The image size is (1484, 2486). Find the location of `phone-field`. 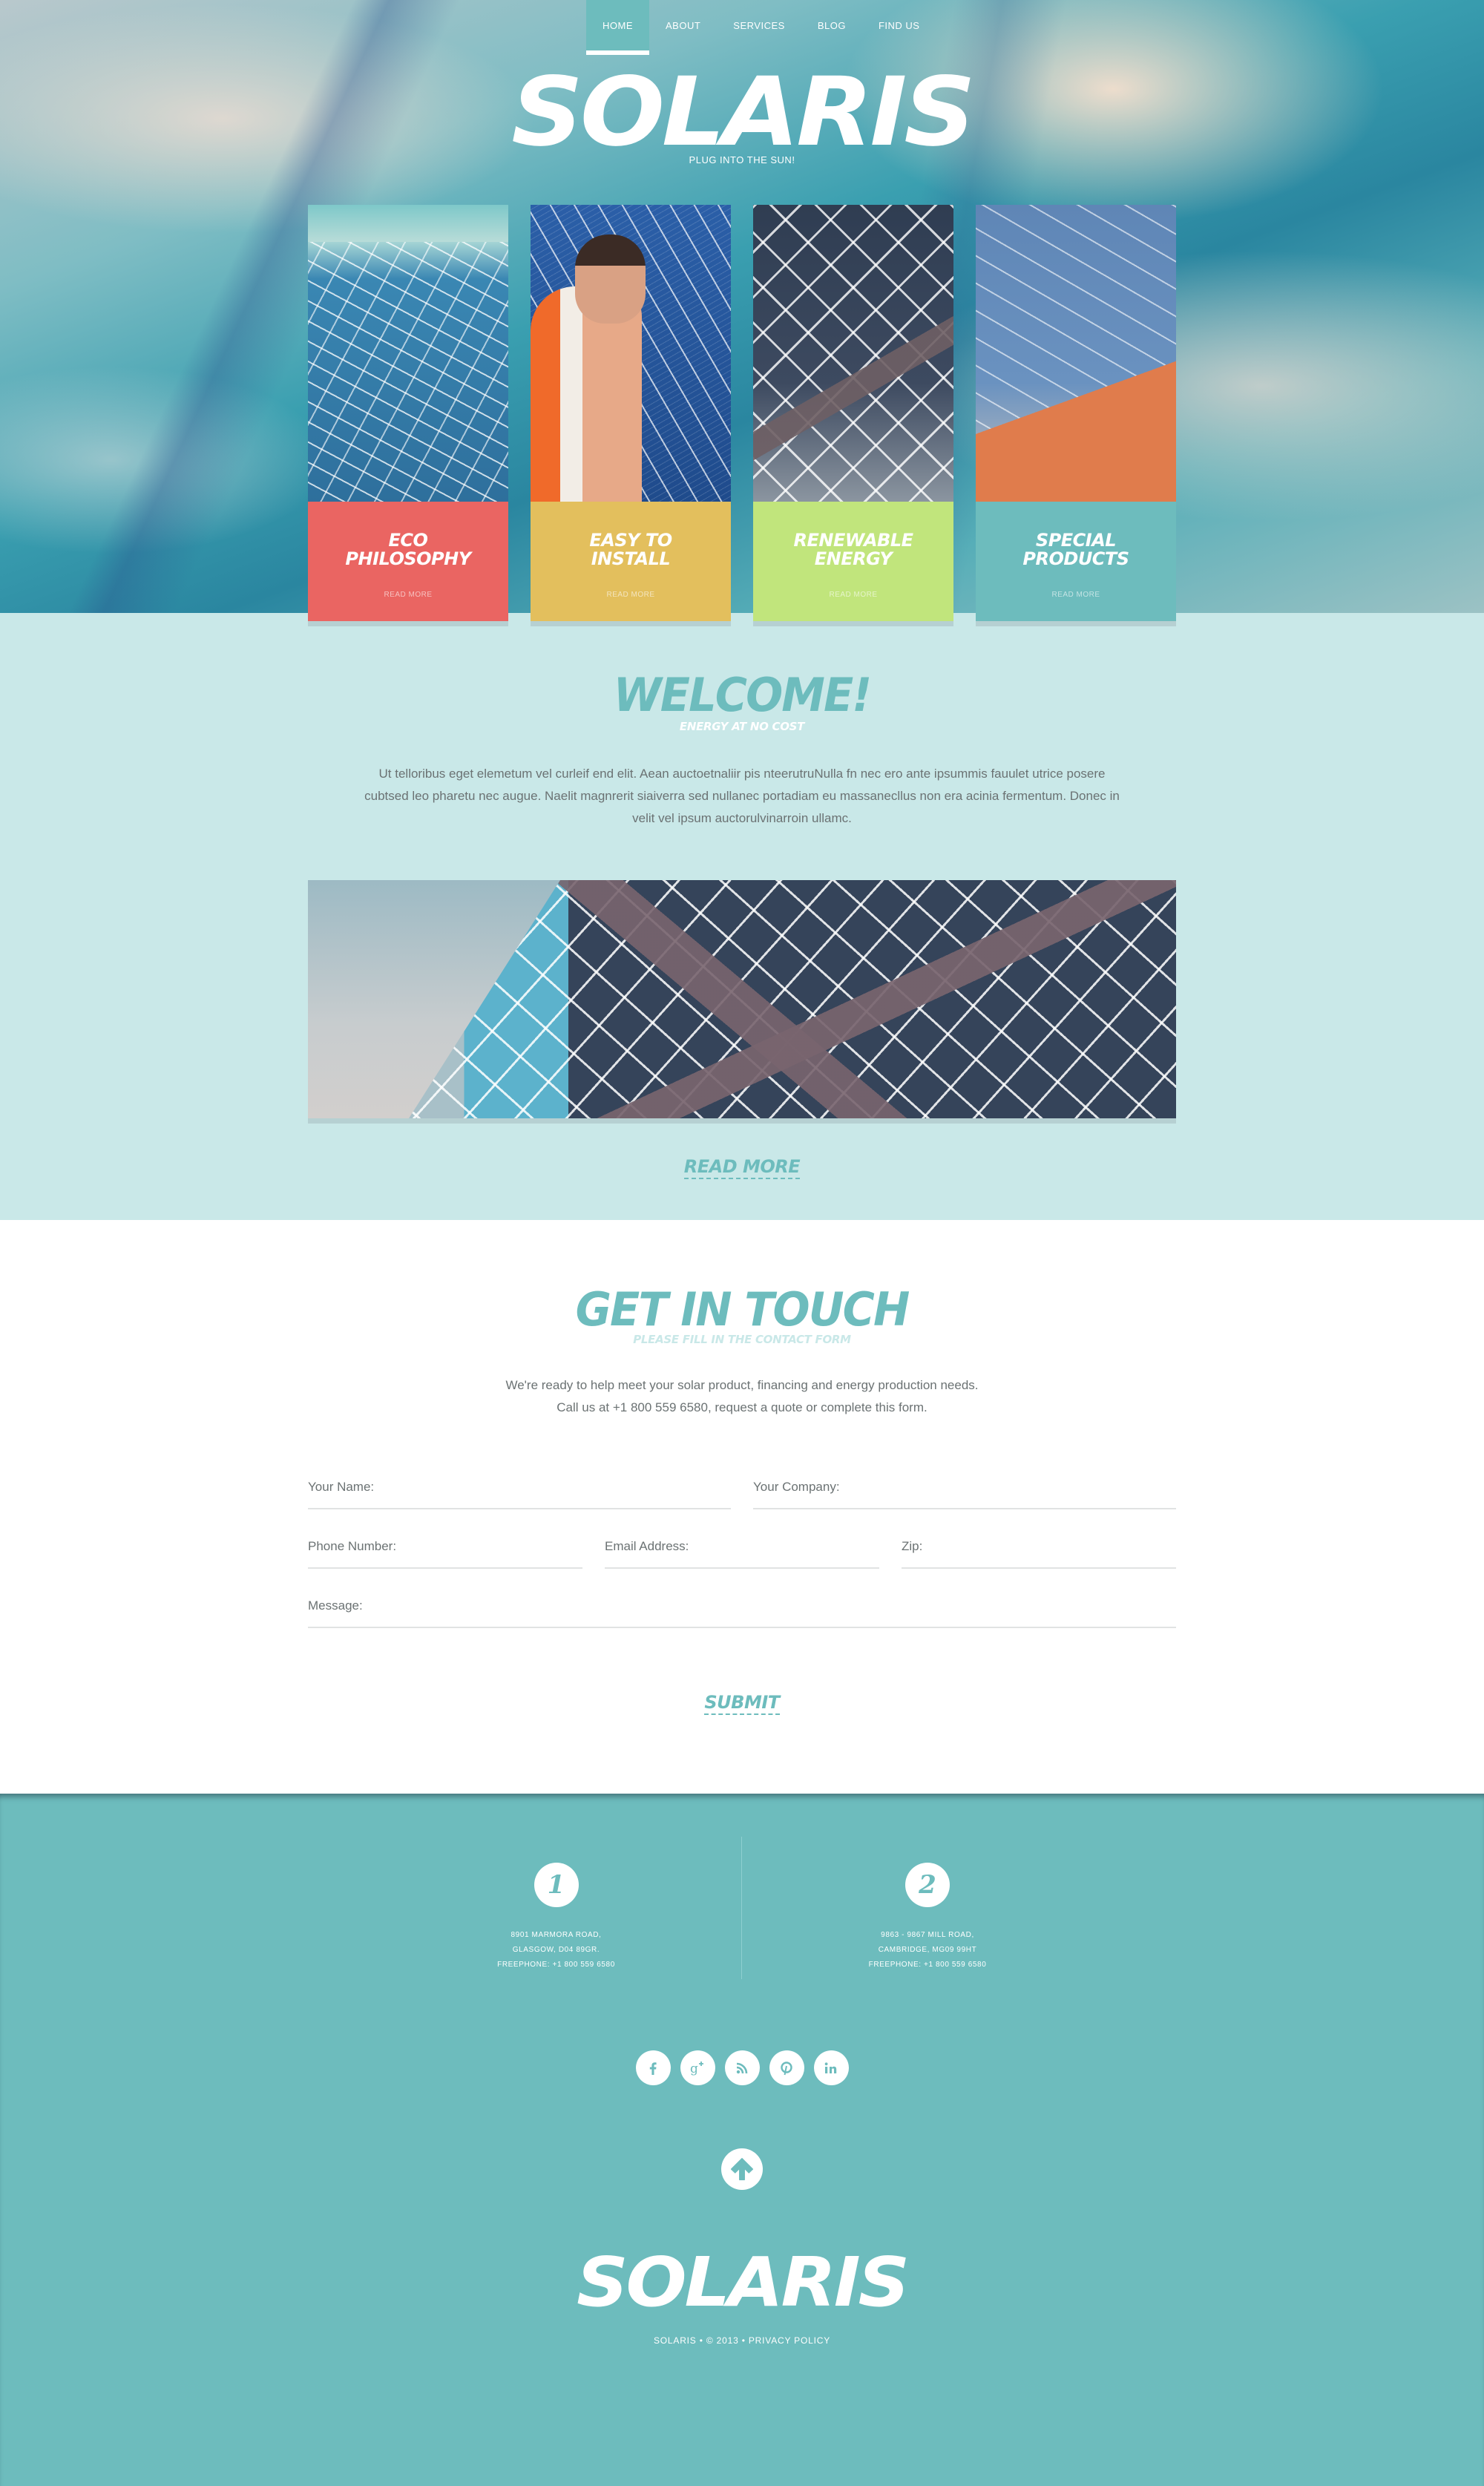

phone-field is located at coordinates (445, 1546).